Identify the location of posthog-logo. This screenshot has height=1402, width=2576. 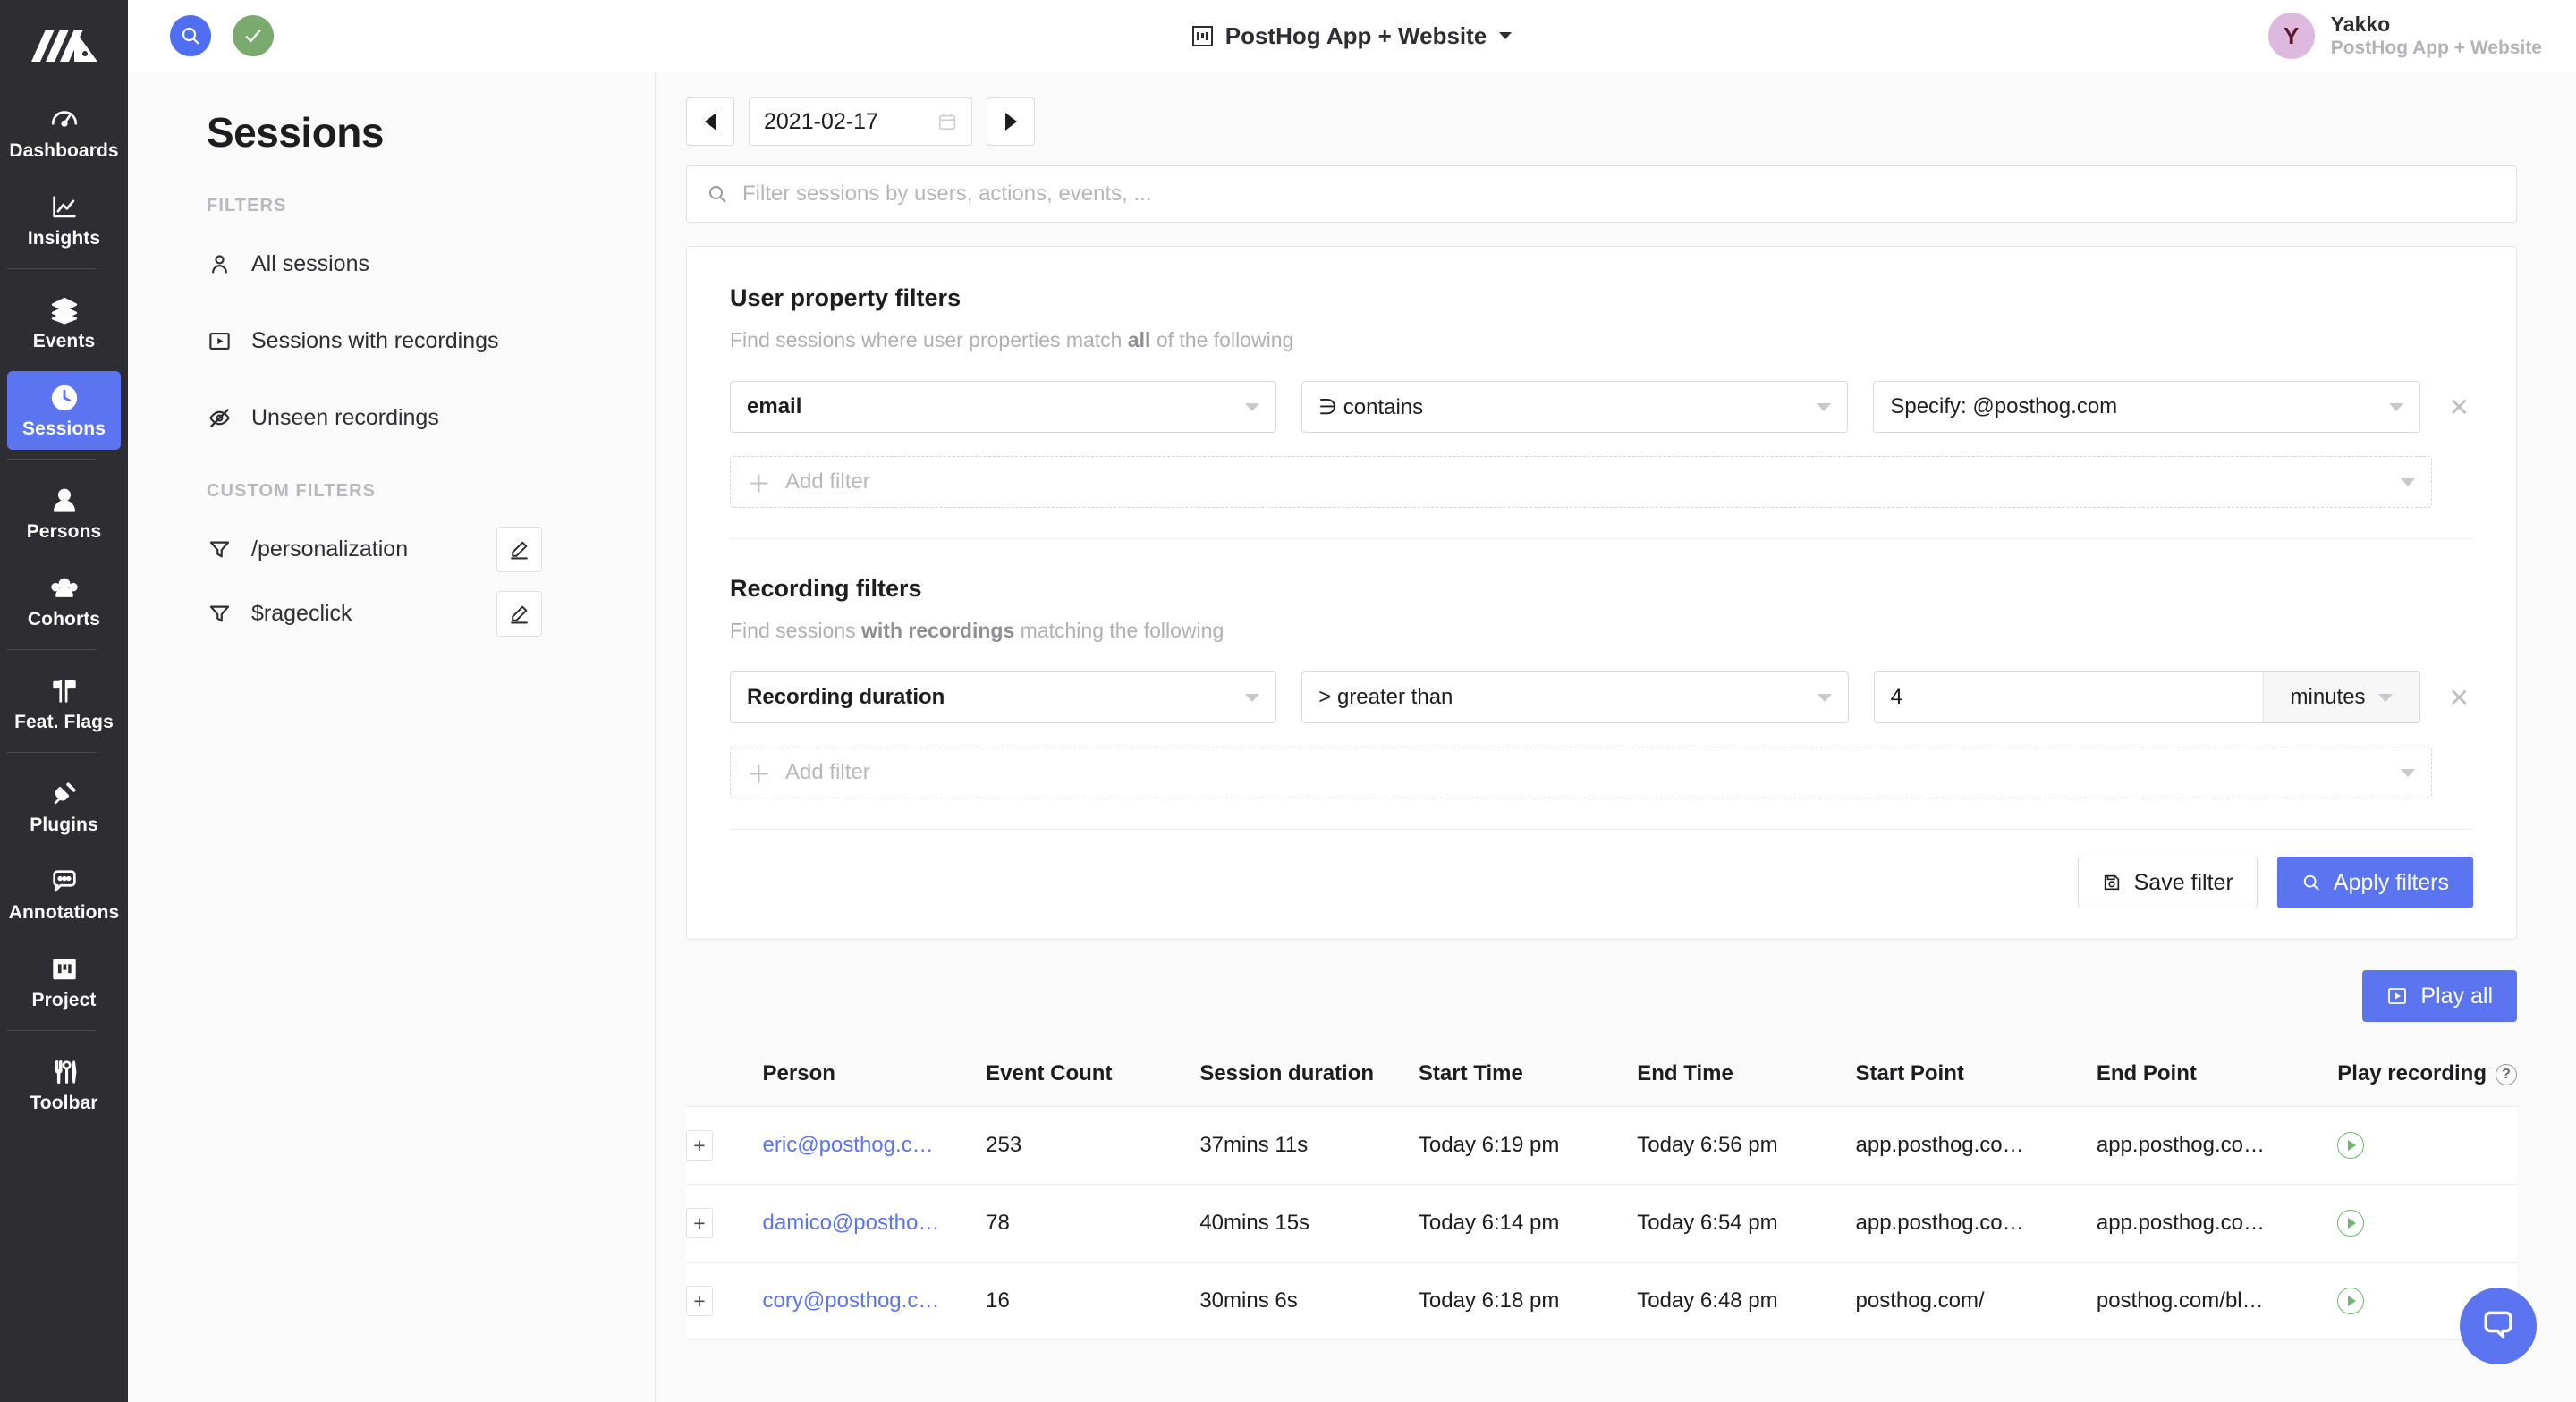
(64, 46).